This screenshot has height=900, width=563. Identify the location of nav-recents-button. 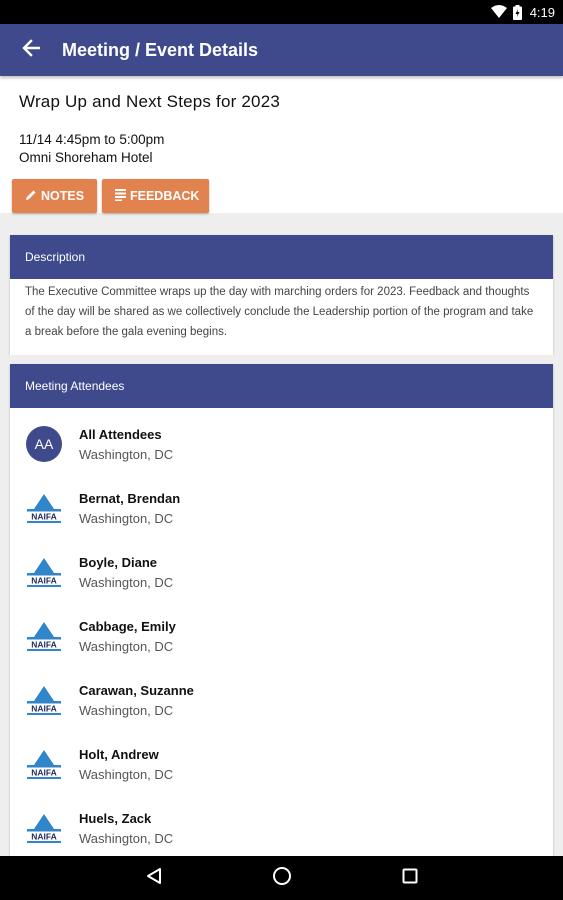
(410, 878).